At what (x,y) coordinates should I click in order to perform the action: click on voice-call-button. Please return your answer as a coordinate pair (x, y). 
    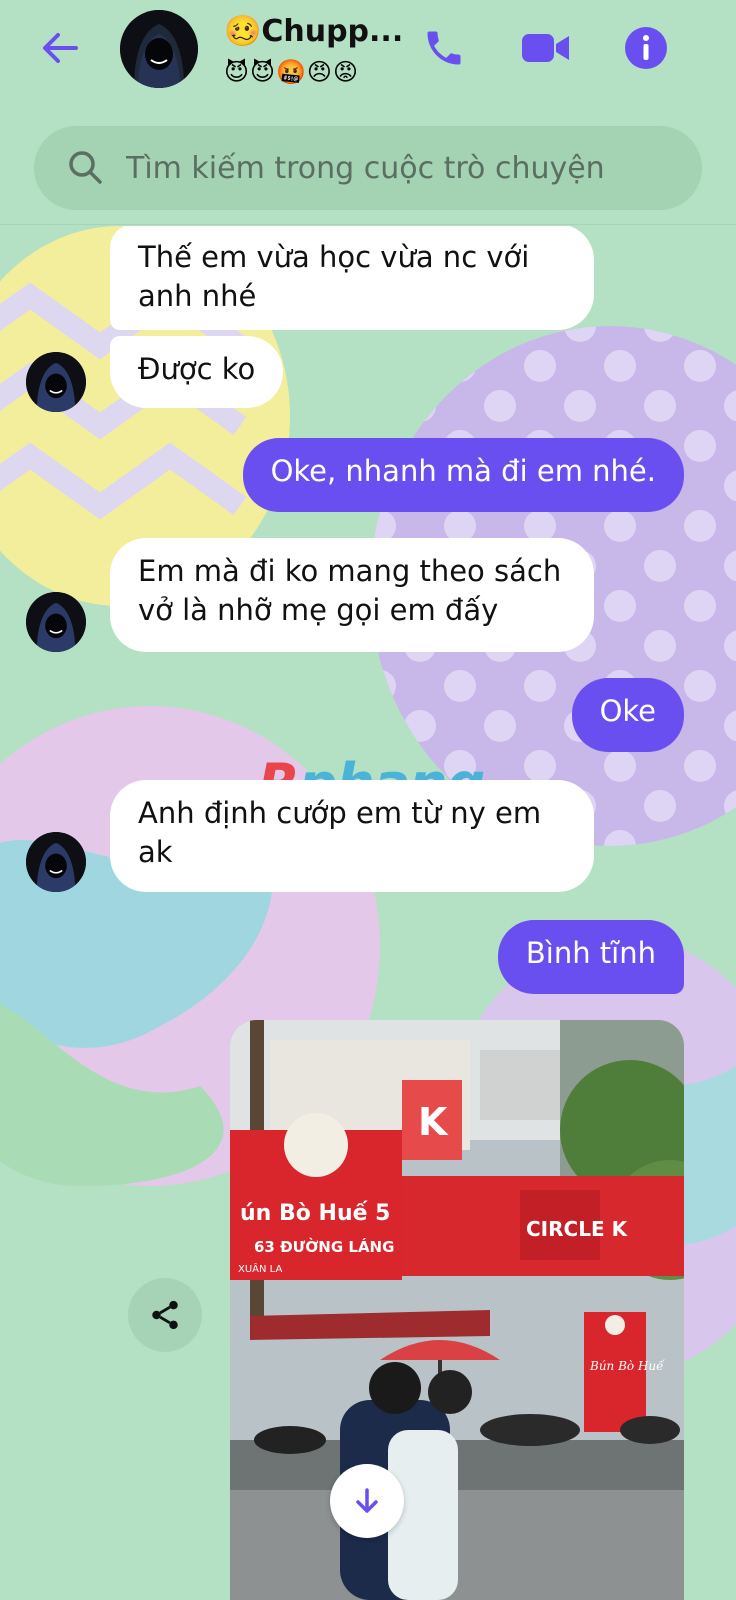
    Looking at the image, I should click on (444, 48).